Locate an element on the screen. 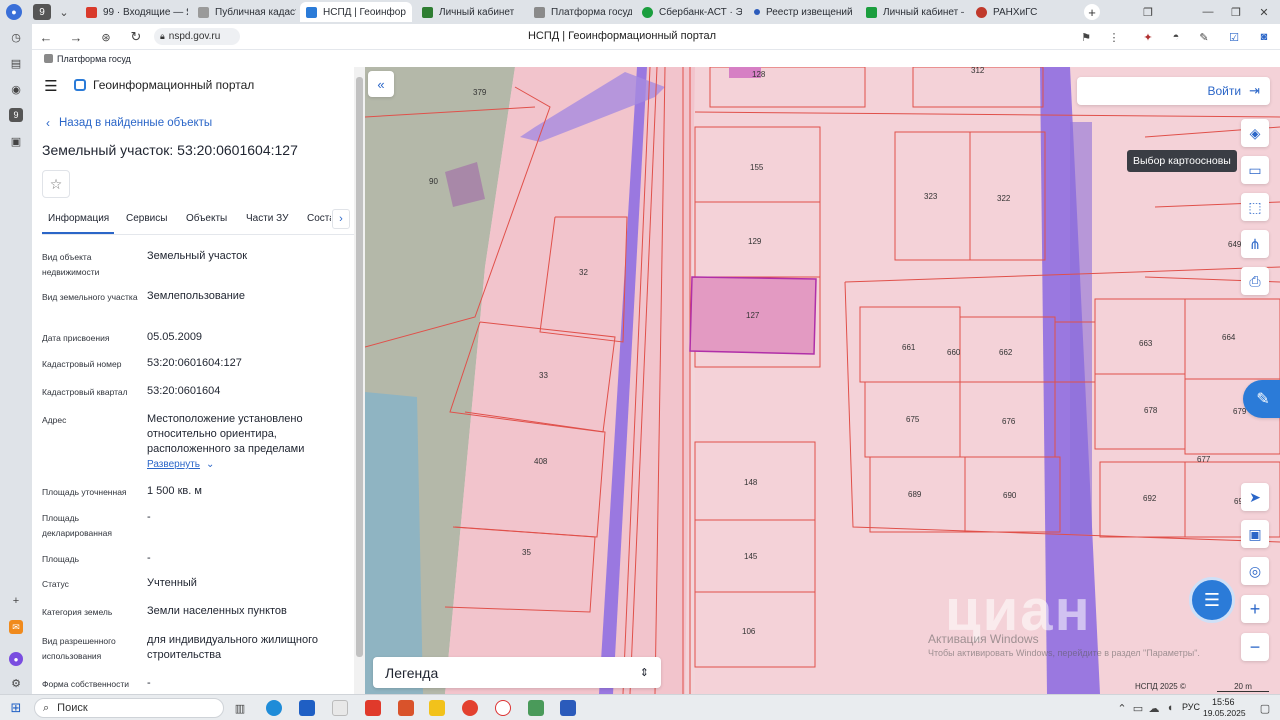 Image resolution: width=1280 pixels, height=720 pixels. panel-scrollbar is located at coordinates (359, 380).